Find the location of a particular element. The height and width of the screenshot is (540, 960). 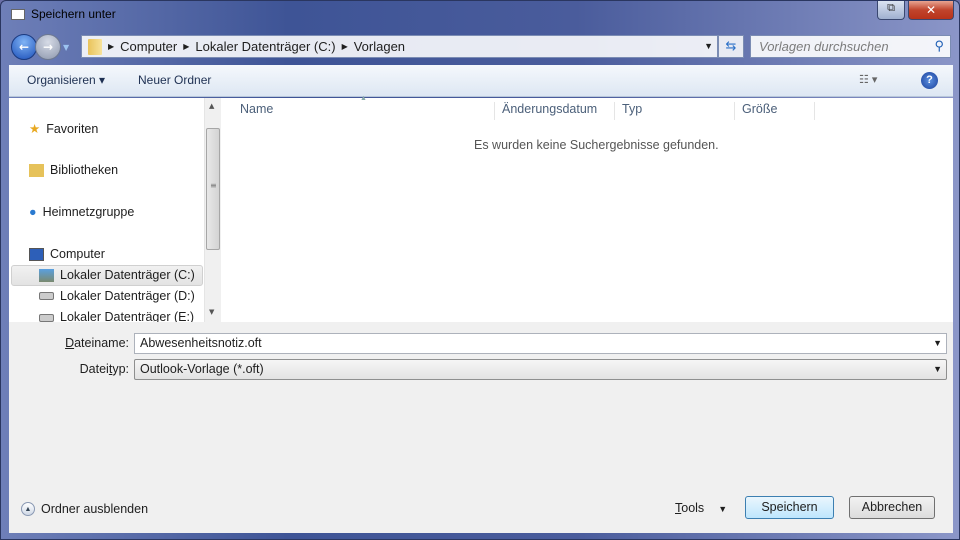

forward-button: → is located at coordinates (48, 47).